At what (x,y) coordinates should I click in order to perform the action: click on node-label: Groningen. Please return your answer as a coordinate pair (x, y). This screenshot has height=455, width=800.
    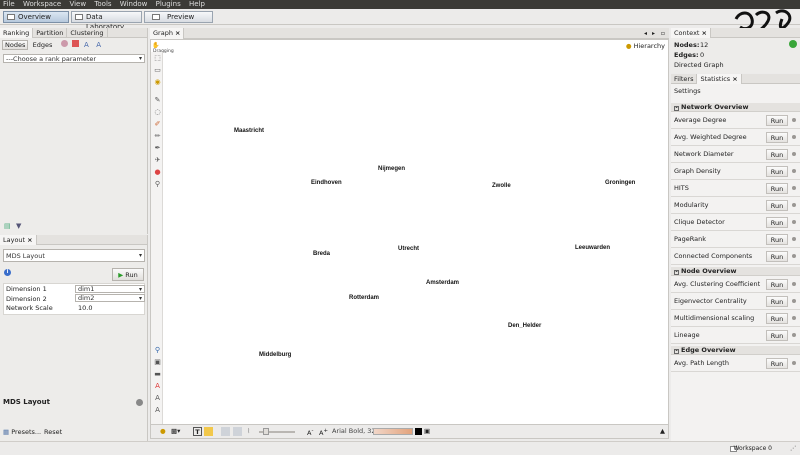
    Looking at the image, I should click on (620, 183).